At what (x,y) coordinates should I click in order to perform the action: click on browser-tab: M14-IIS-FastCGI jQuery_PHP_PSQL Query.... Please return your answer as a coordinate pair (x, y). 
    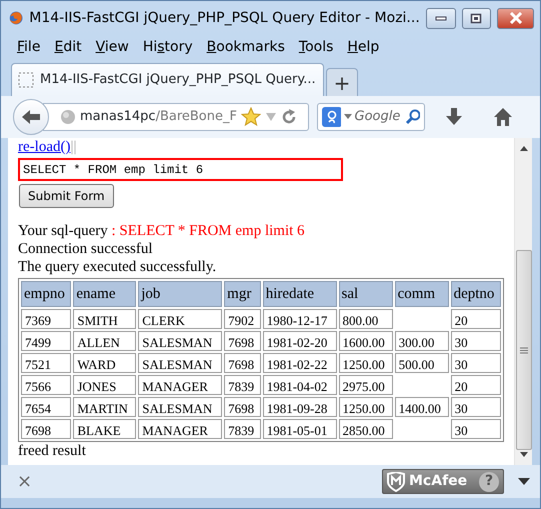
    Looking at the image, I should click on (167, 79).